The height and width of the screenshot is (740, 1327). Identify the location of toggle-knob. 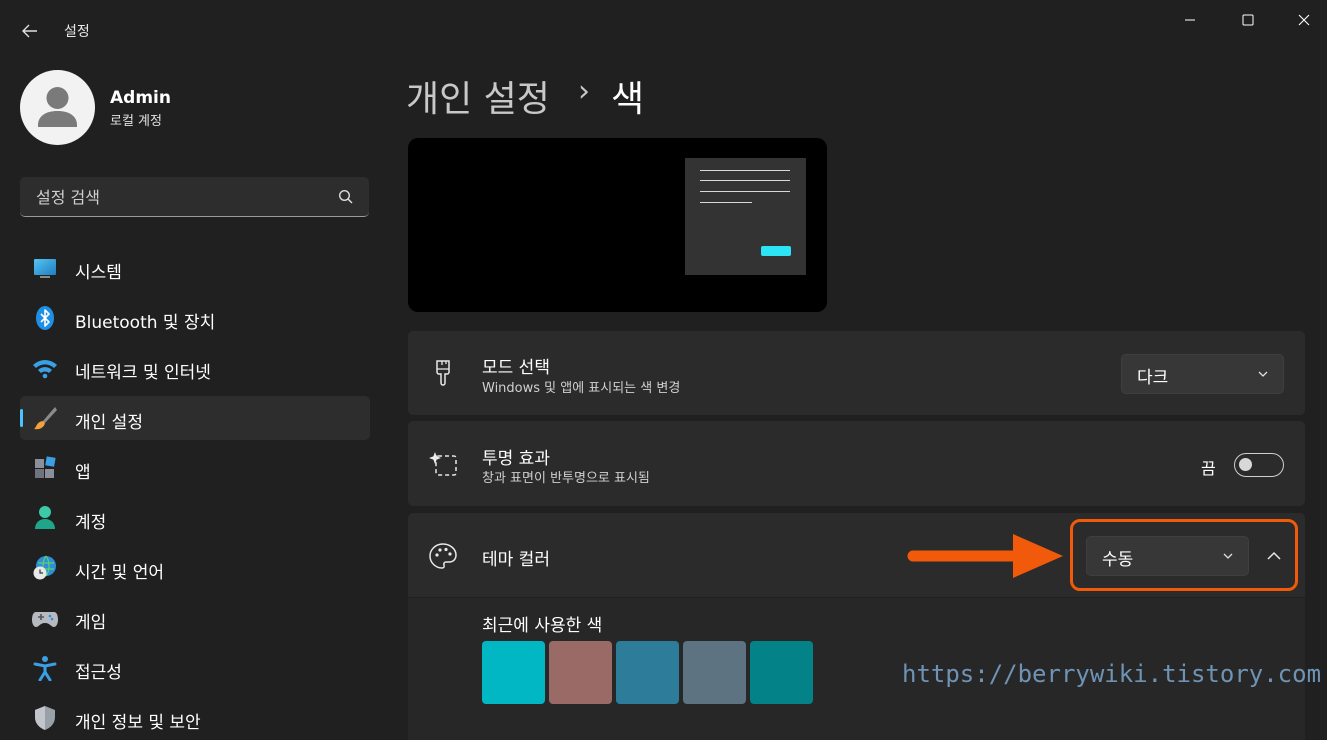
(1245, 464).